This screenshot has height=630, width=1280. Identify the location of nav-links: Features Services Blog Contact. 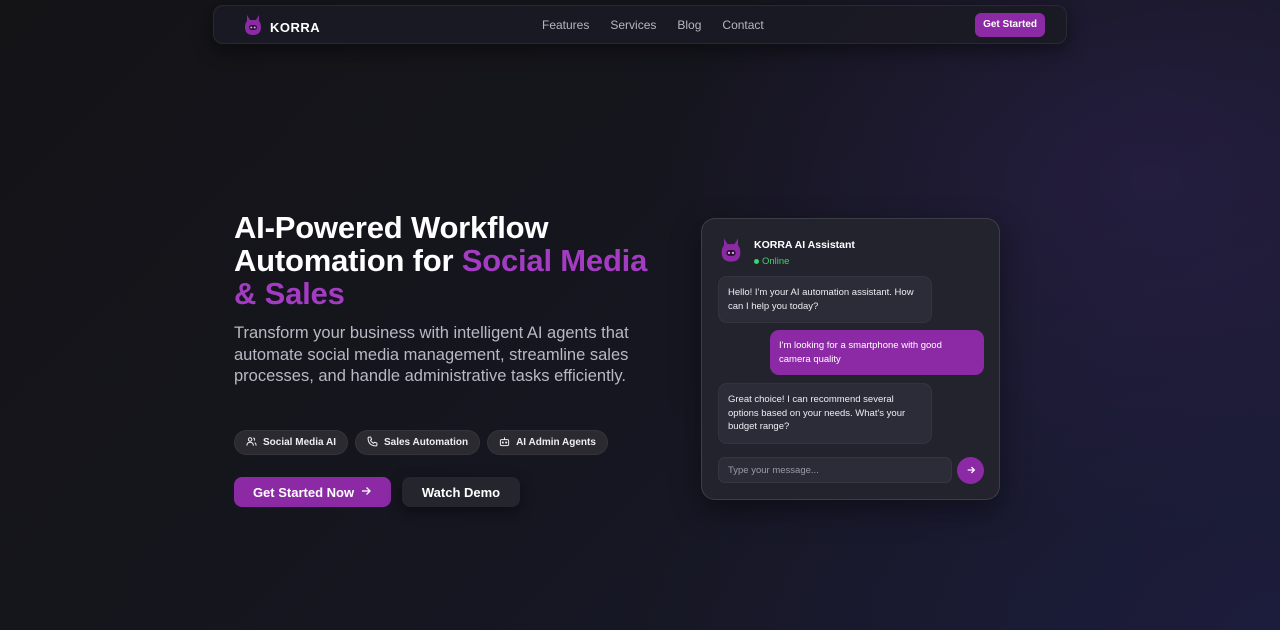
(653, 25).